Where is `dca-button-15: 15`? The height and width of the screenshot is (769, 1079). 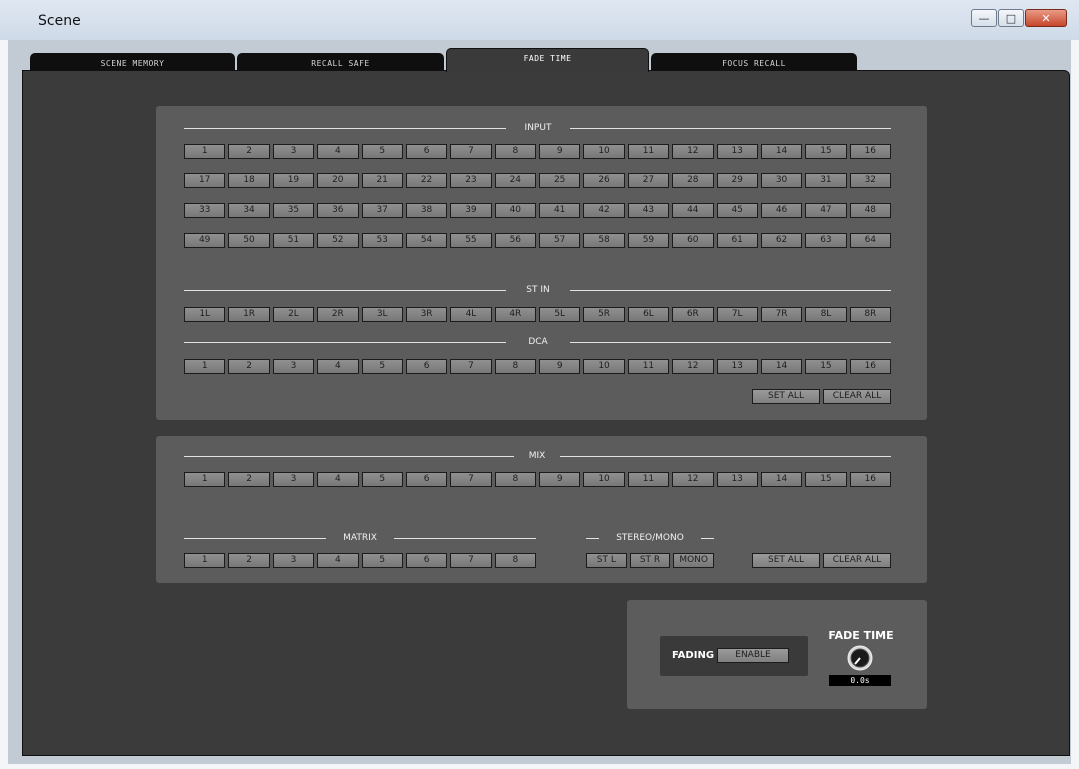 dca-button-15: 15 is located at coordinates (826, 366).